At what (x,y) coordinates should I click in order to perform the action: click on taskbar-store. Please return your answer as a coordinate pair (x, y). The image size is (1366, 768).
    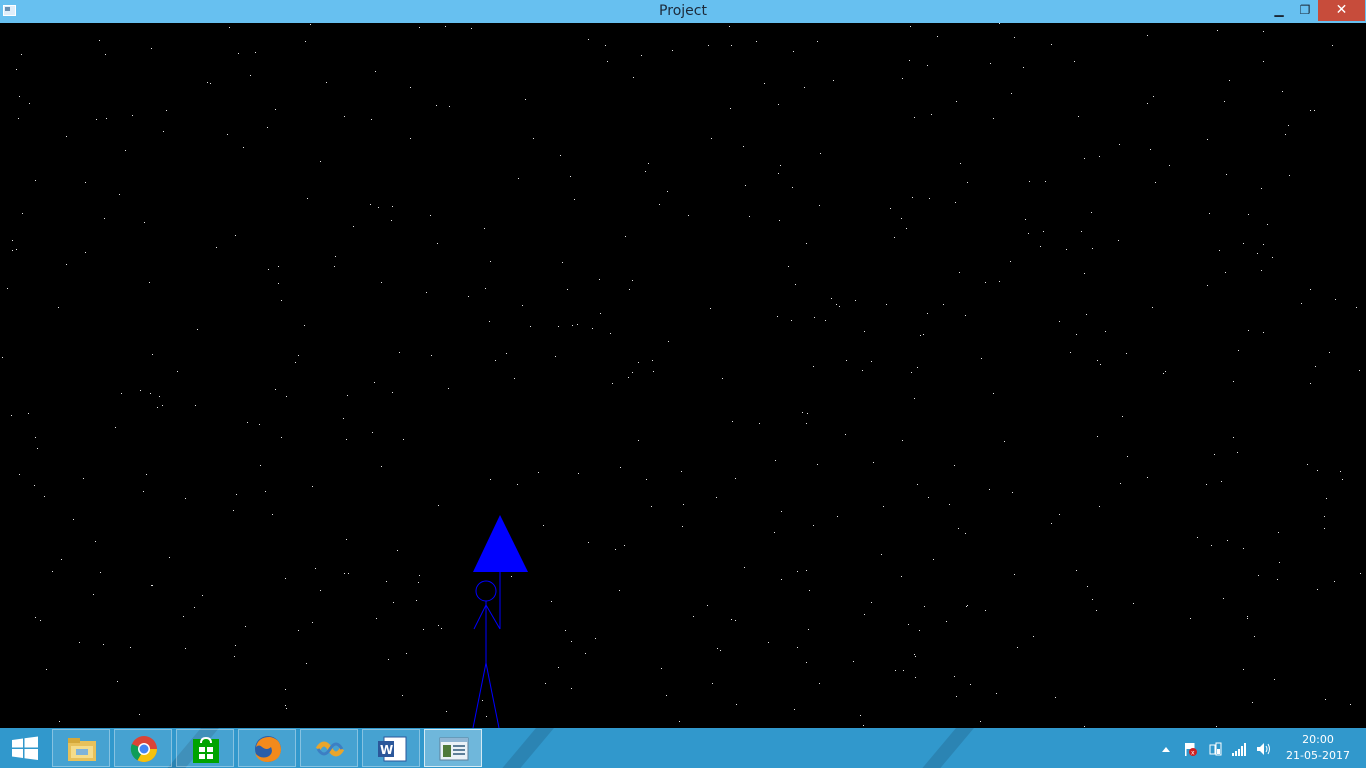
    Looking at the image, I should click on (205, 748).